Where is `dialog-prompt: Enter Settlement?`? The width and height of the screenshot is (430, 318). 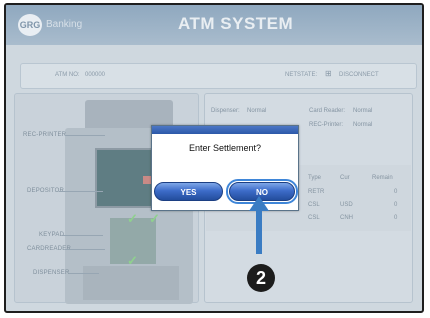 dialog-prompt: Enter Settlement? is located at coordinates (225, 148).